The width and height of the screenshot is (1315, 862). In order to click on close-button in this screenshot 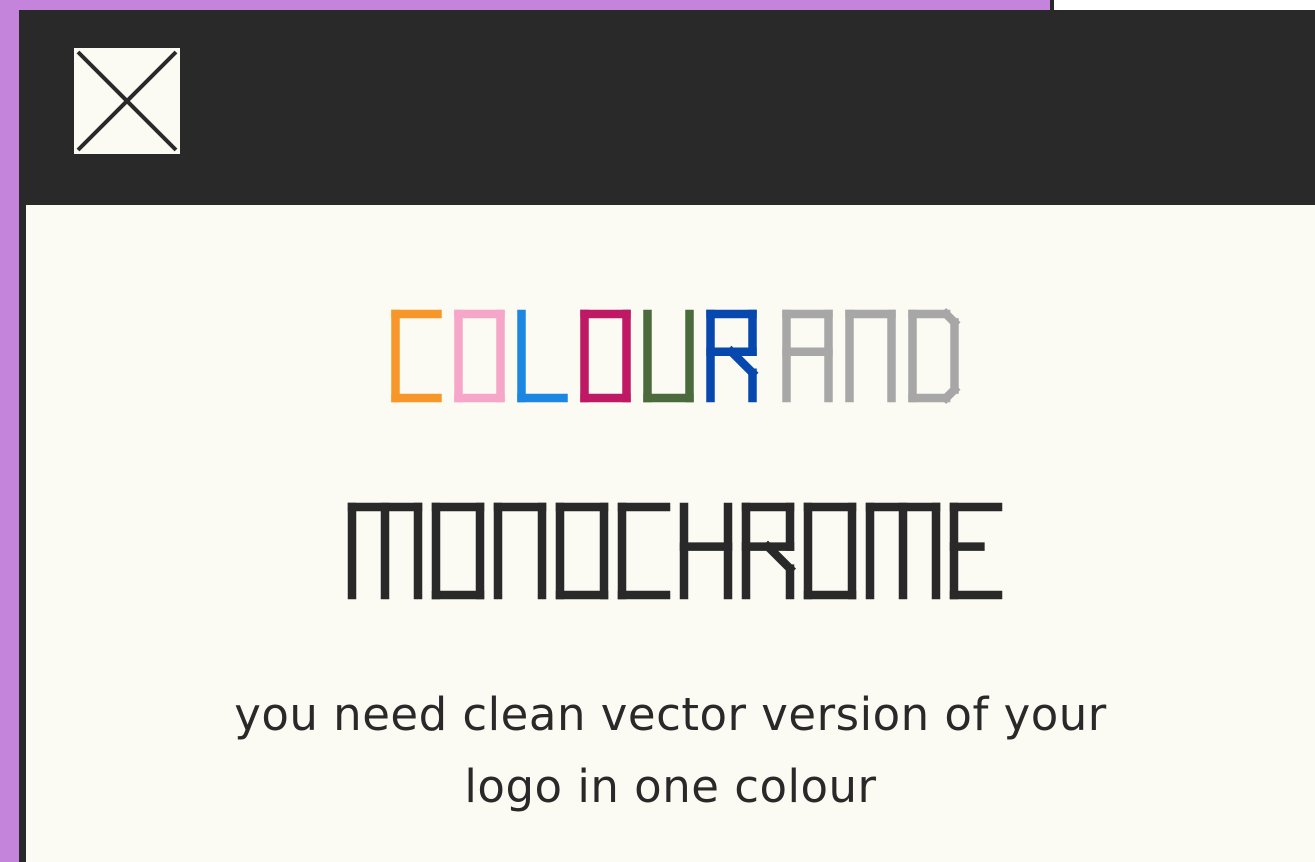, I will do `click(127, 101)`.